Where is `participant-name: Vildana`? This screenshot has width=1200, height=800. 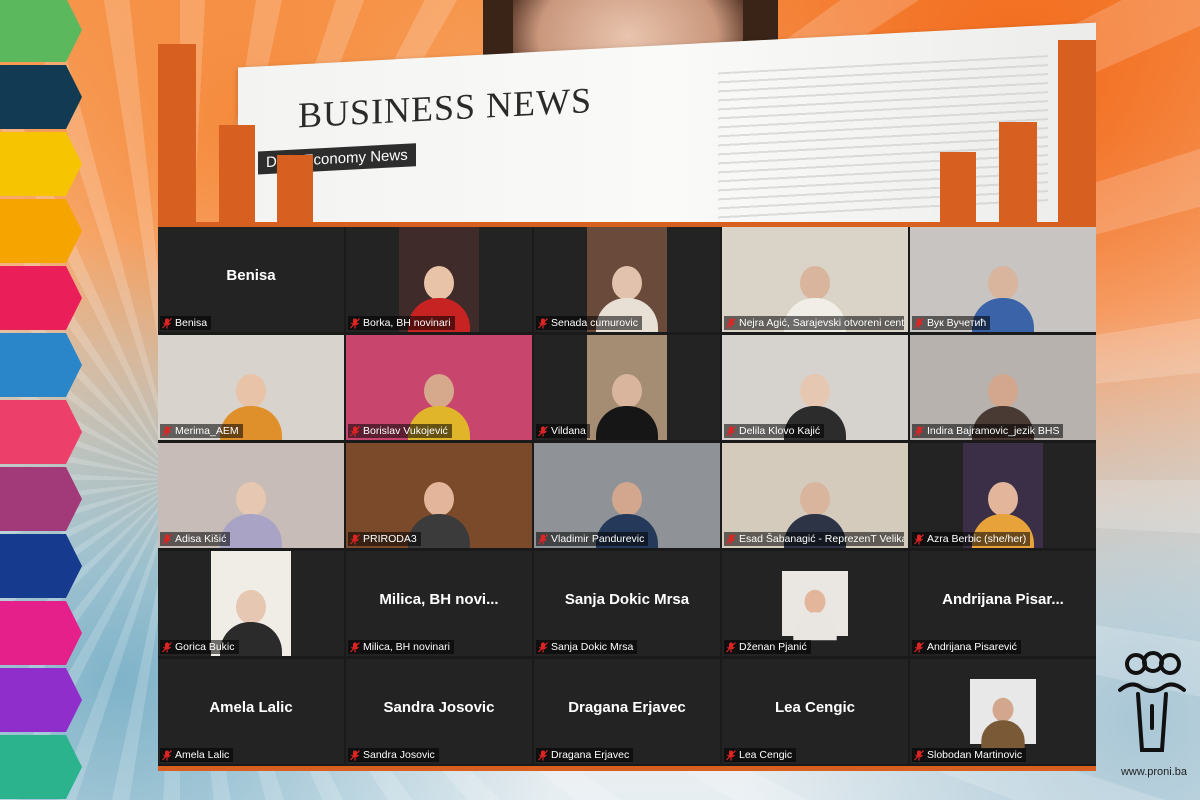
participant-name: Vildana is located at coordinates (568, 431).